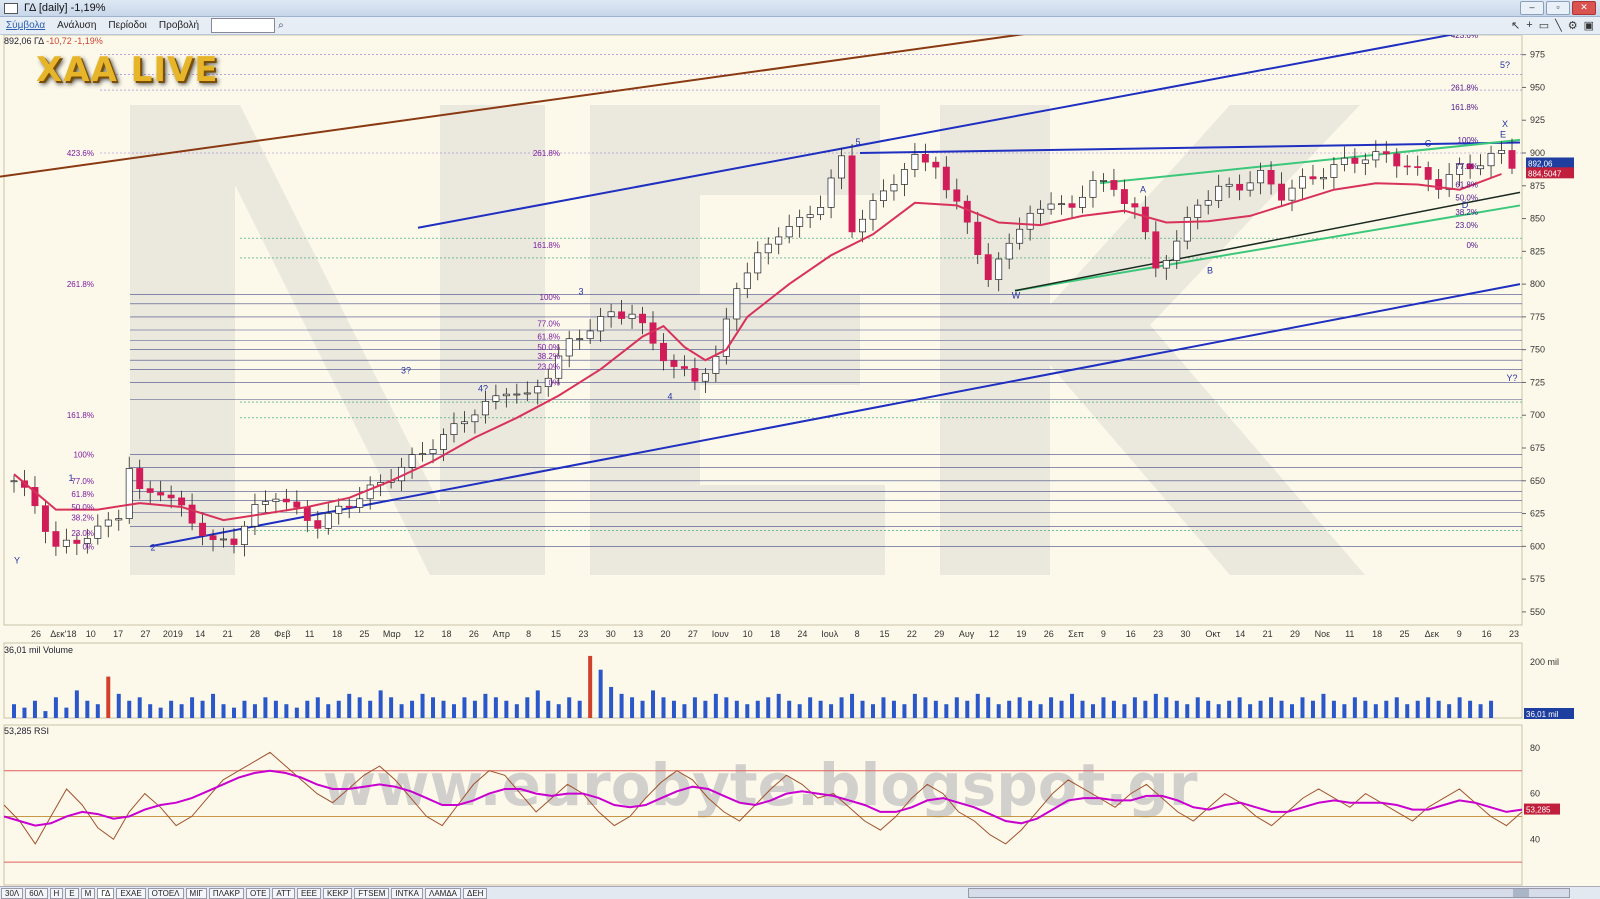 Image resolution: width=1600 pixels, height=899 pixels. Describe the element at coordinates (1532, 8) in the screenshot. I see `minimize-button: –` at that location.